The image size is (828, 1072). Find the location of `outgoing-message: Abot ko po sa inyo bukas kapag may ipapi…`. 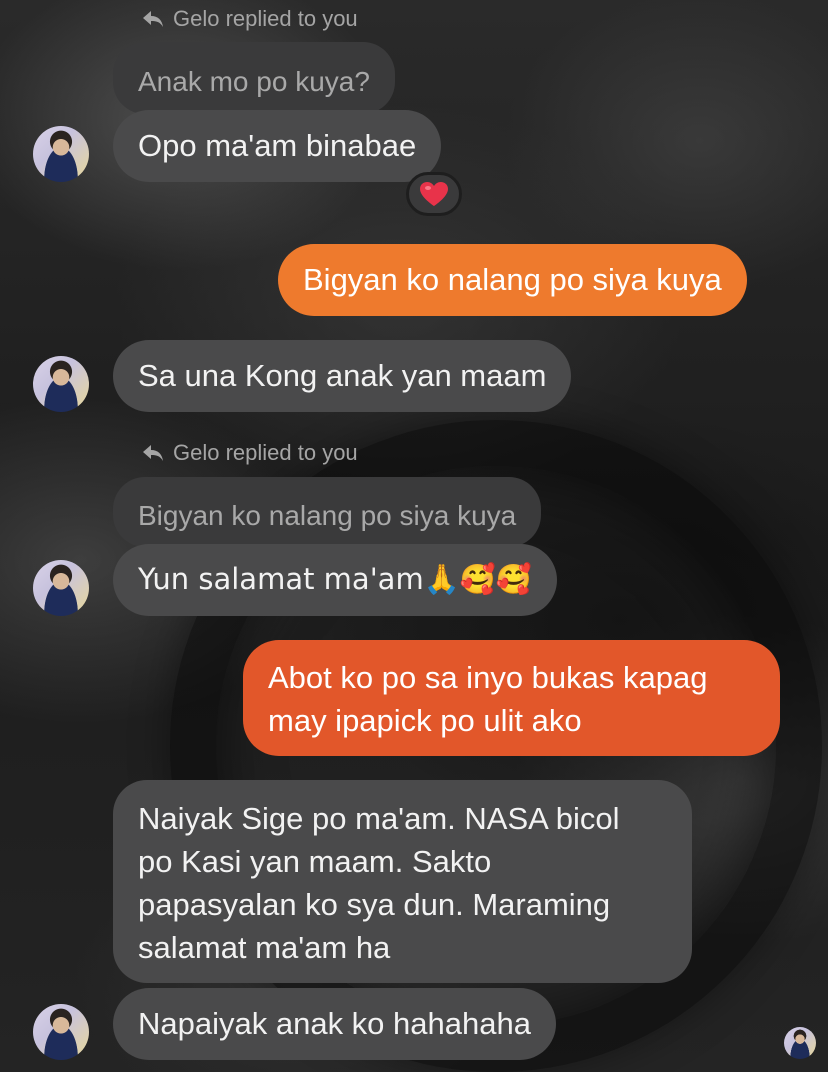

outgoing-message: Abot ko po sa inyo bukas kapag may ipapi… is located at coordinates (511, 698).